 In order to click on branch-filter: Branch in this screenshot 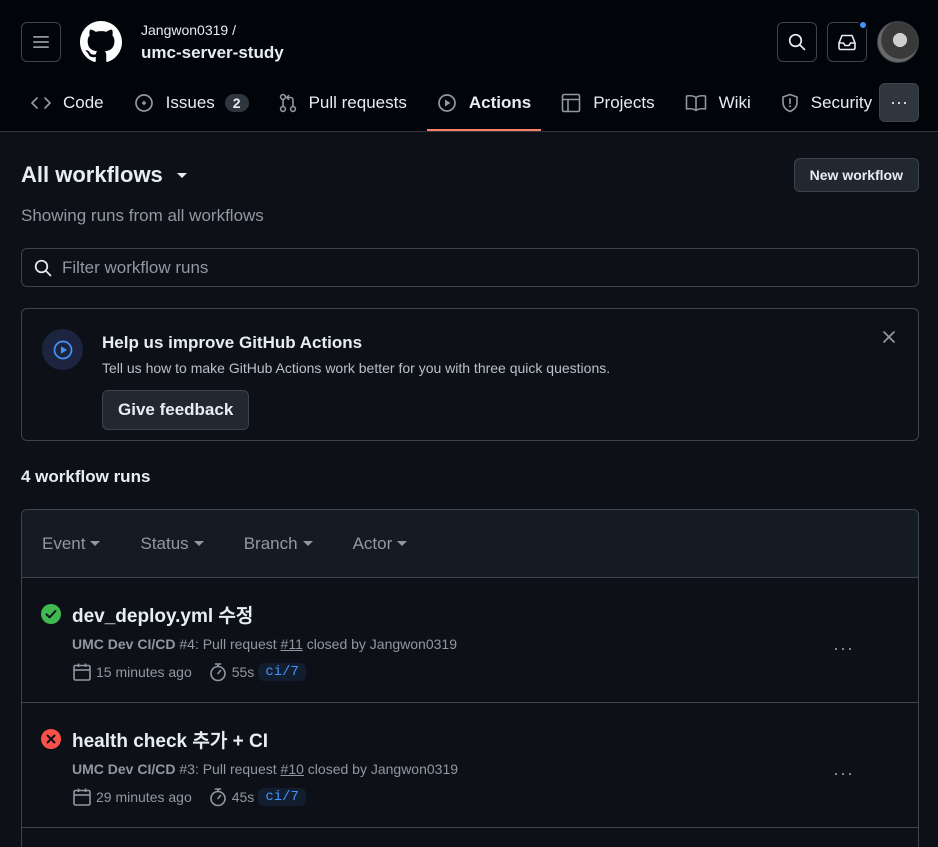, I will do `click(278, 544)`.